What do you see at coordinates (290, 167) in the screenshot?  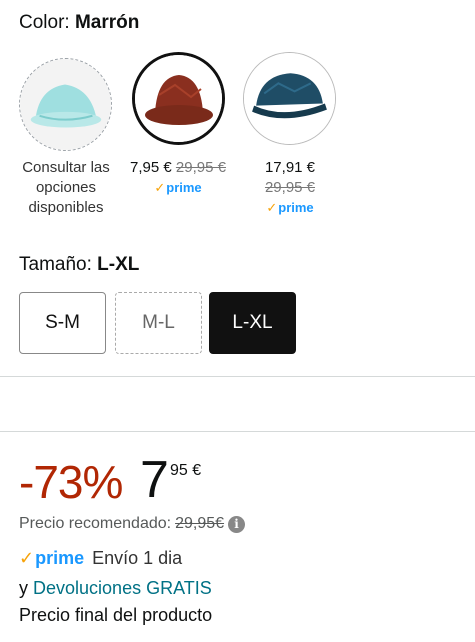 I see `option-navy-price: 17,91 €` at bounding box center [290, 167].